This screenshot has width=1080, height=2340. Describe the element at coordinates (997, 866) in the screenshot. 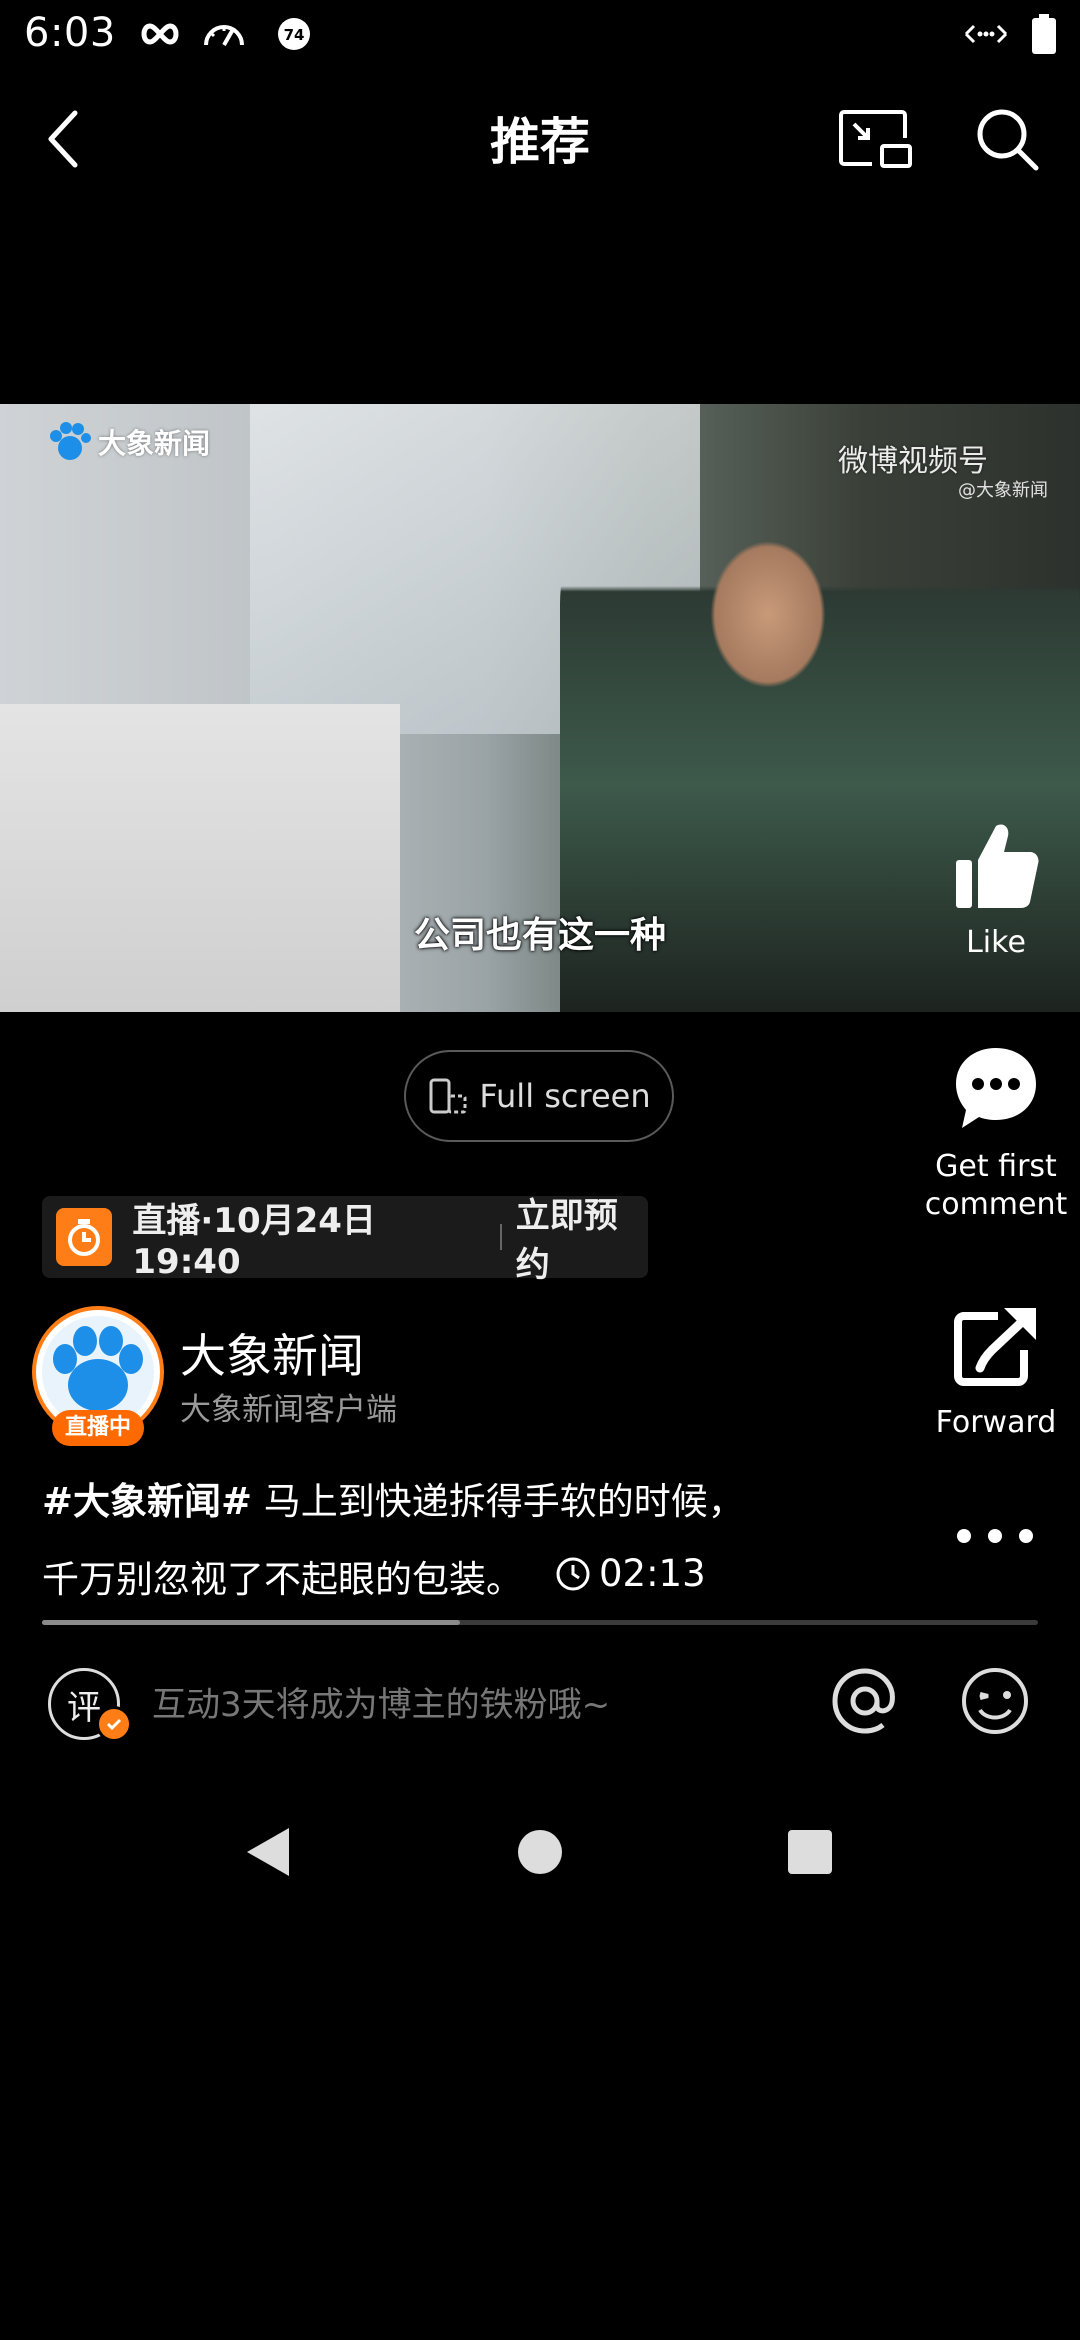

I see `thumbs-up-icon` at that location.